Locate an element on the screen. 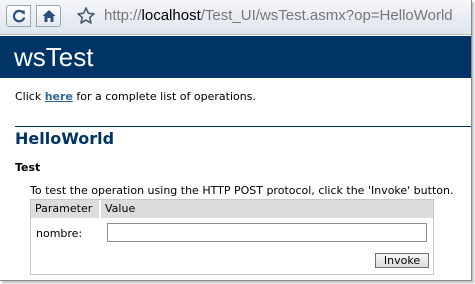  intro-before: Click is located at coordinates (30, 96).